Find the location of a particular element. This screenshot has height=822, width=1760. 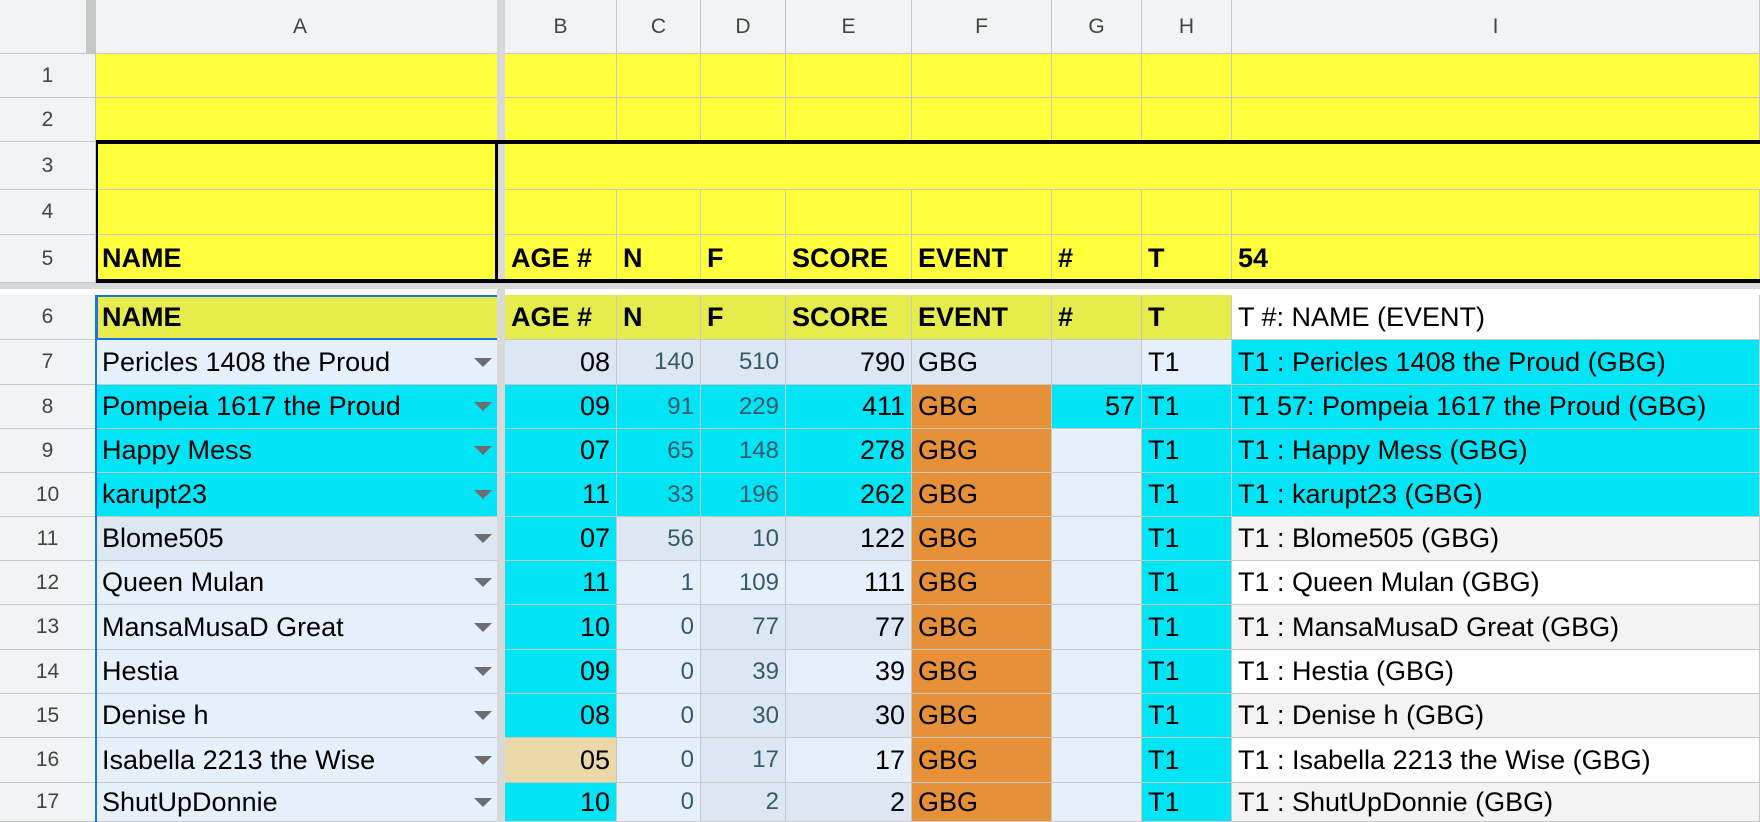

f-cell: 77 is located at coordinates (743, 627).